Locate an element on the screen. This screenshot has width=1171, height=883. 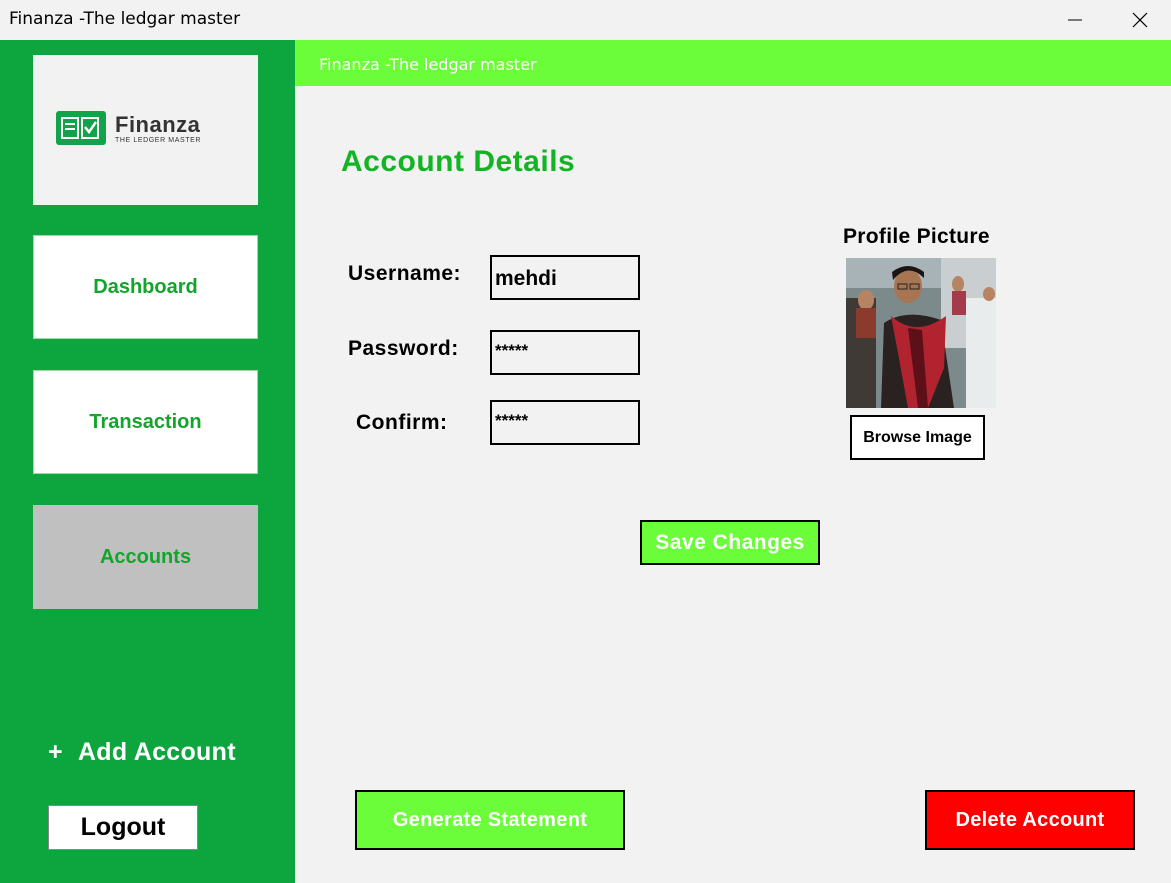
app-header: Finanza -The ledgar master is located at coordinates (733, 63).